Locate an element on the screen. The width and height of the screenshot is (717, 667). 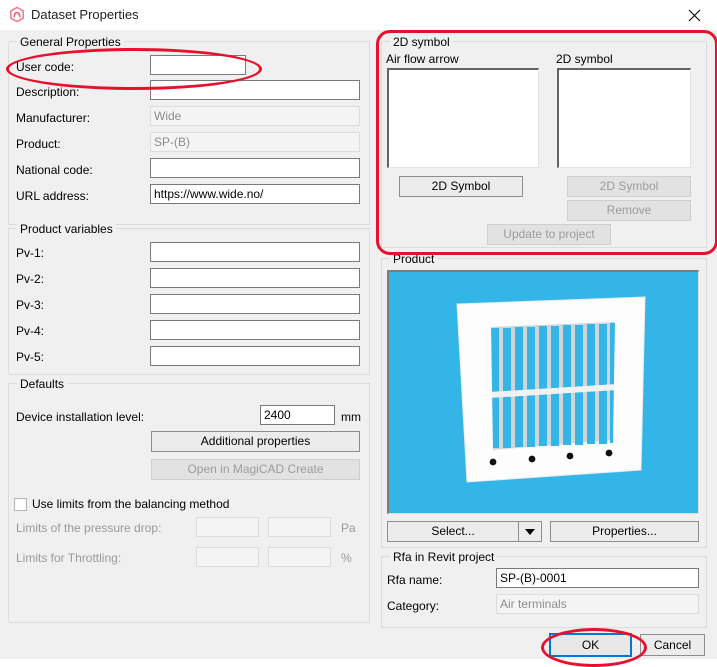
air-flow-2d-symbol-button: 2D Symbol is located at coordinates (461, 186).